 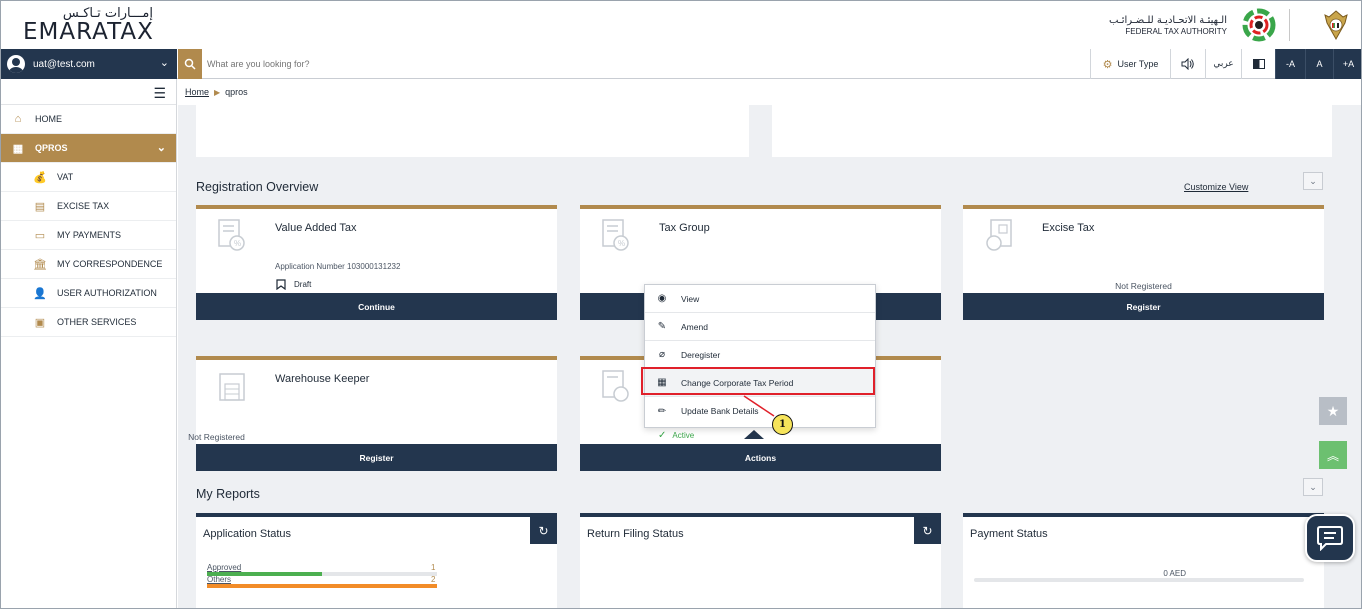 I want to click on user-dropdown: uat@test.com ⌄, so click(x=89, y=64).